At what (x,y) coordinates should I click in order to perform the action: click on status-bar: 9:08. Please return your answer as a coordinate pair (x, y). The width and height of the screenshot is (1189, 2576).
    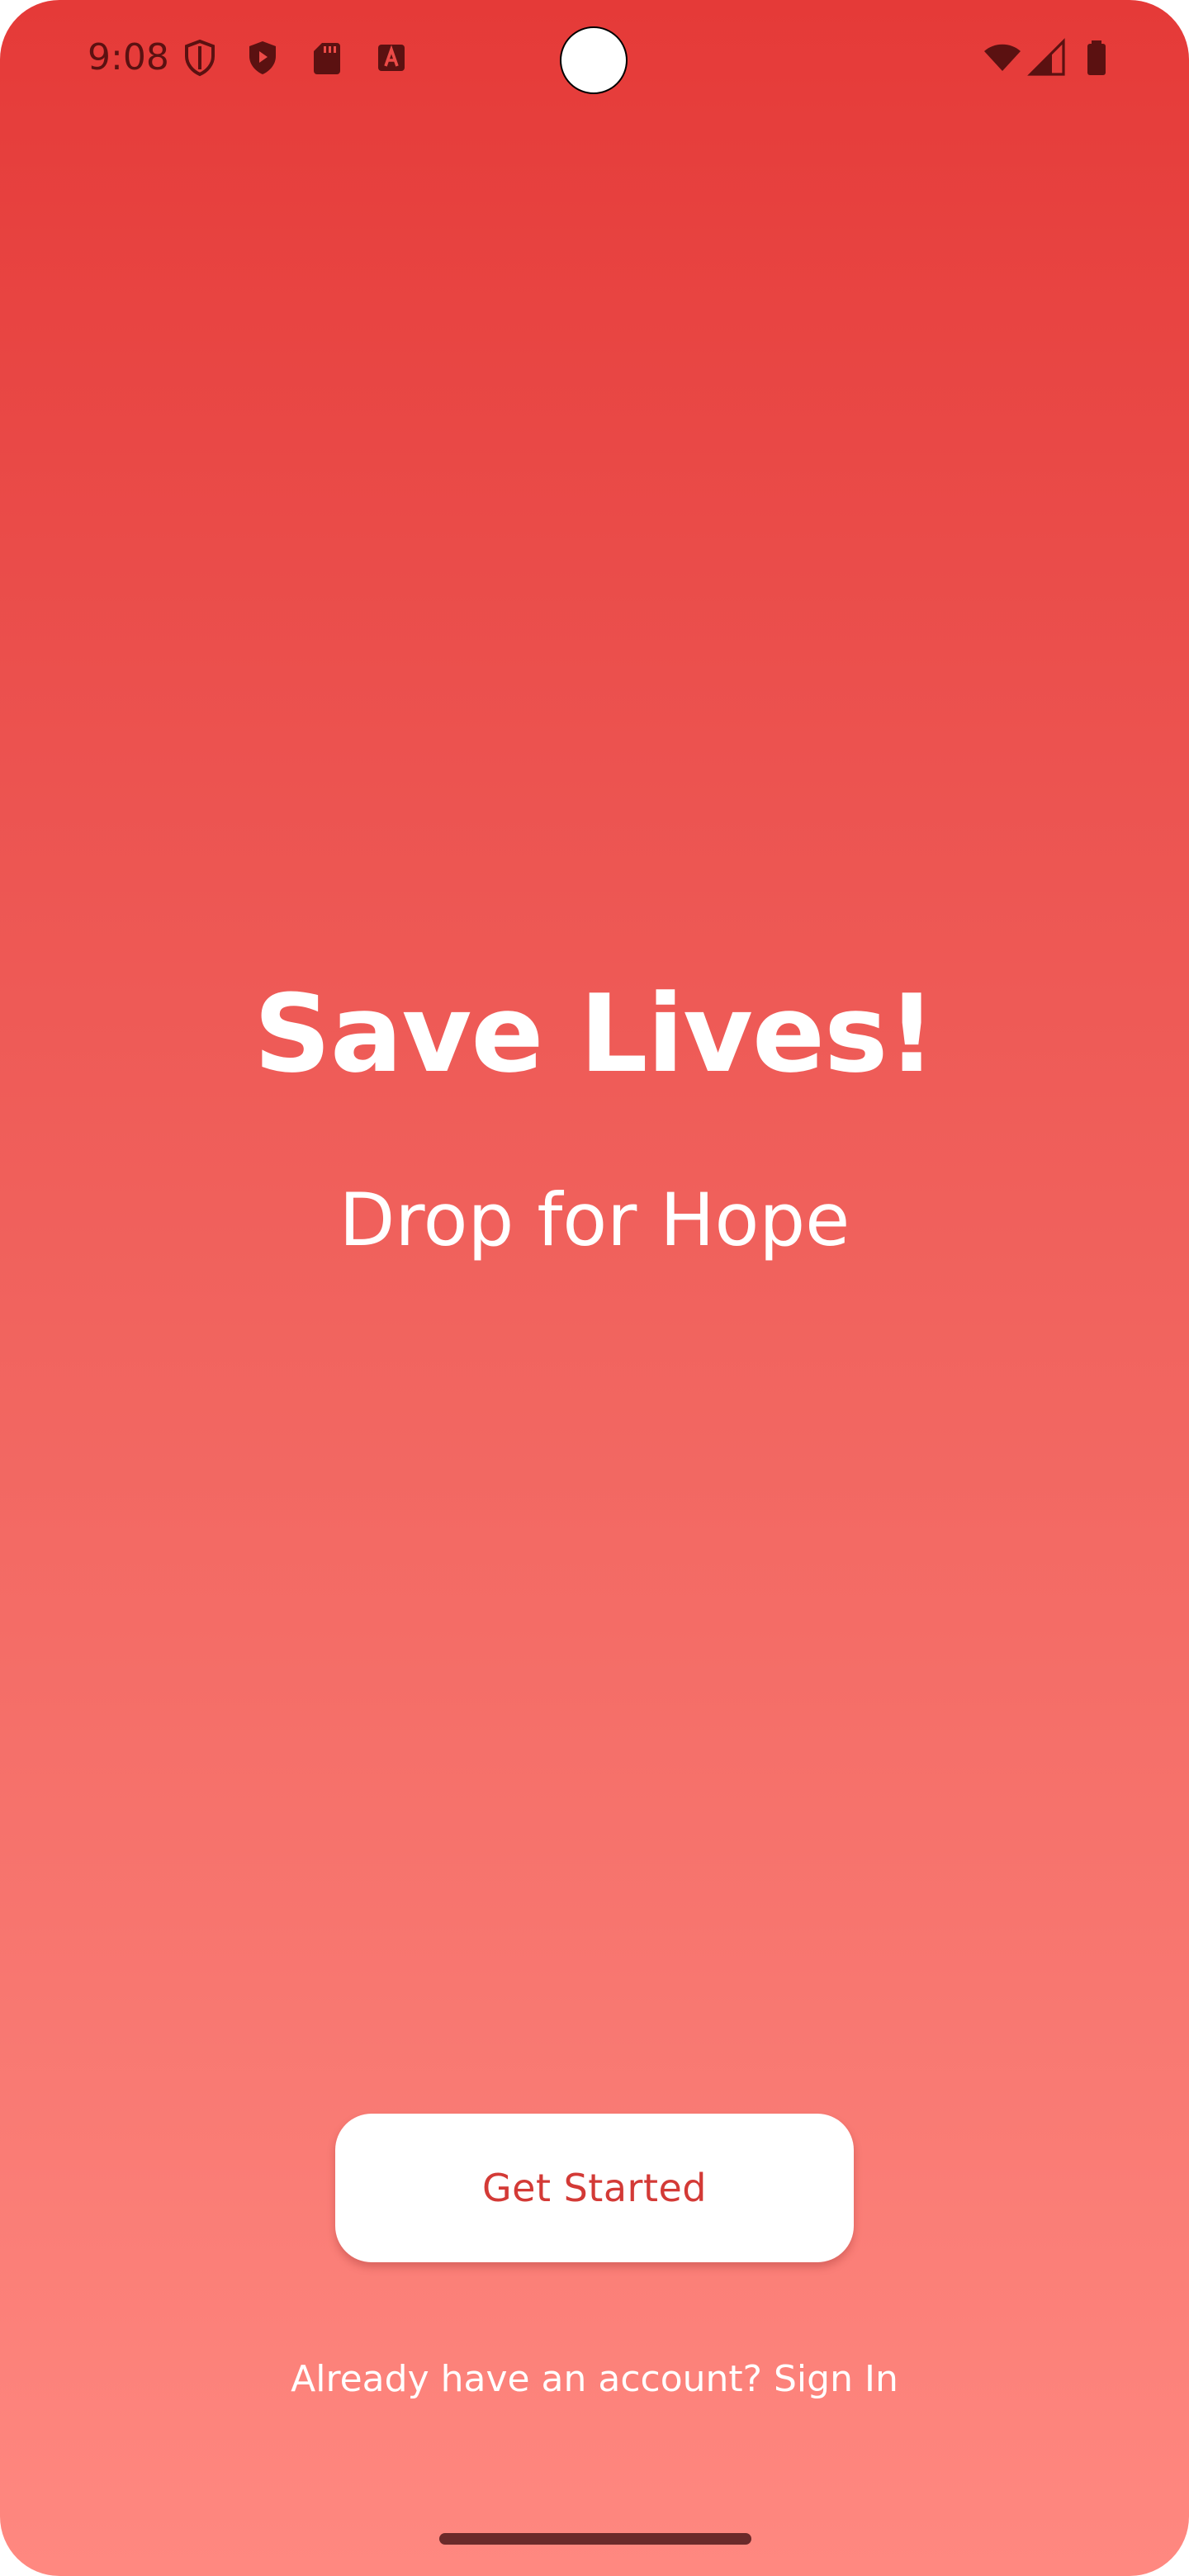
    Looking at the image, I should click on (594, 62).